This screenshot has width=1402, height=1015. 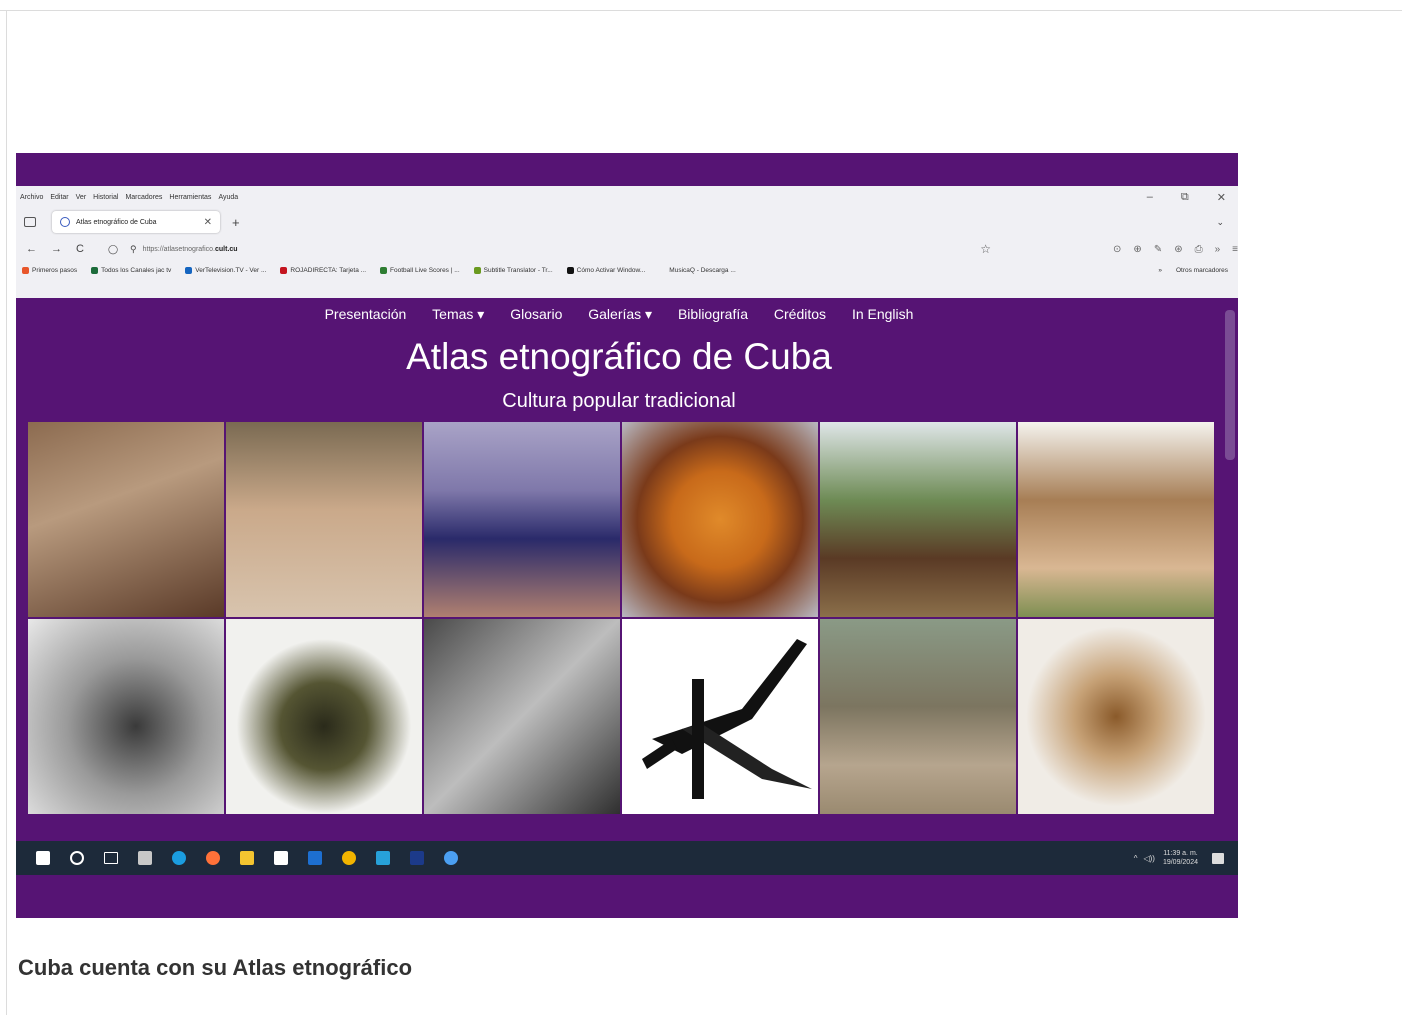 What do you see at coordinates (366, 314) in the screenshot?
I see `nav-presentacion: Presentación` at bounding box center [366, 314].